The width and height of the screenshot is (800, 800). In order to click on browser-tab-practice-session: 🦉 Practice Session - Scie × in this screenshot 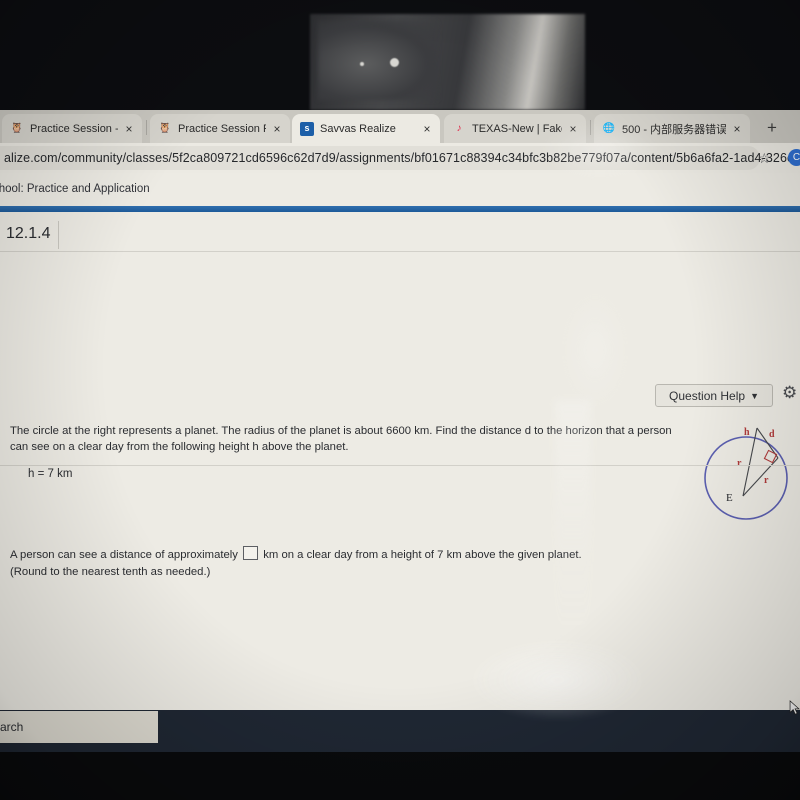, I will do `click(72, 128)`.